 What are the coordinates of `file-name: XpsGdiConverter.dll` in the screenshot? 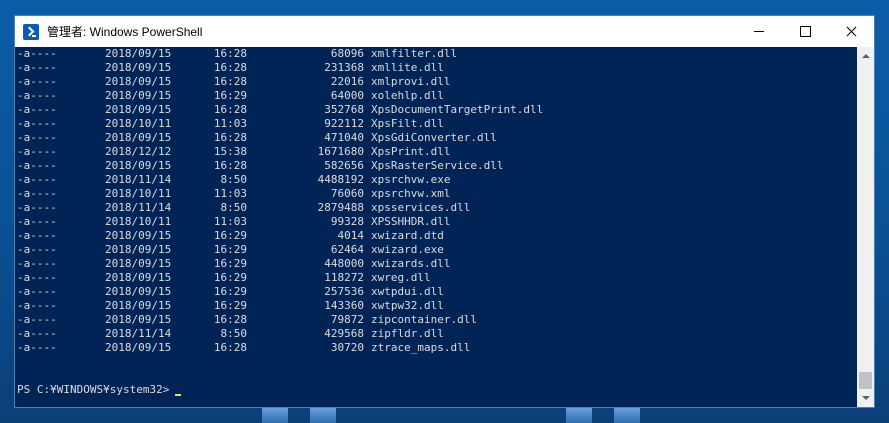 It's located at (434, 137).